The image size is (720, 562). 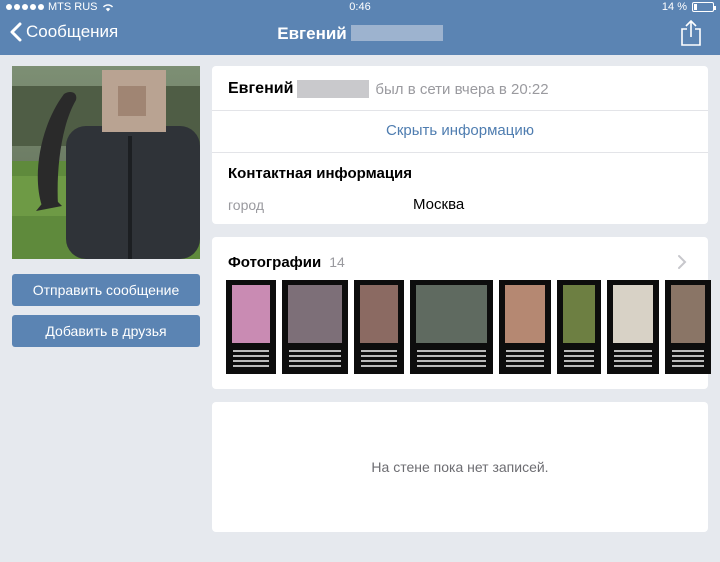 I want to click on page-title-text: Евгений, so click(x=312, y=33).